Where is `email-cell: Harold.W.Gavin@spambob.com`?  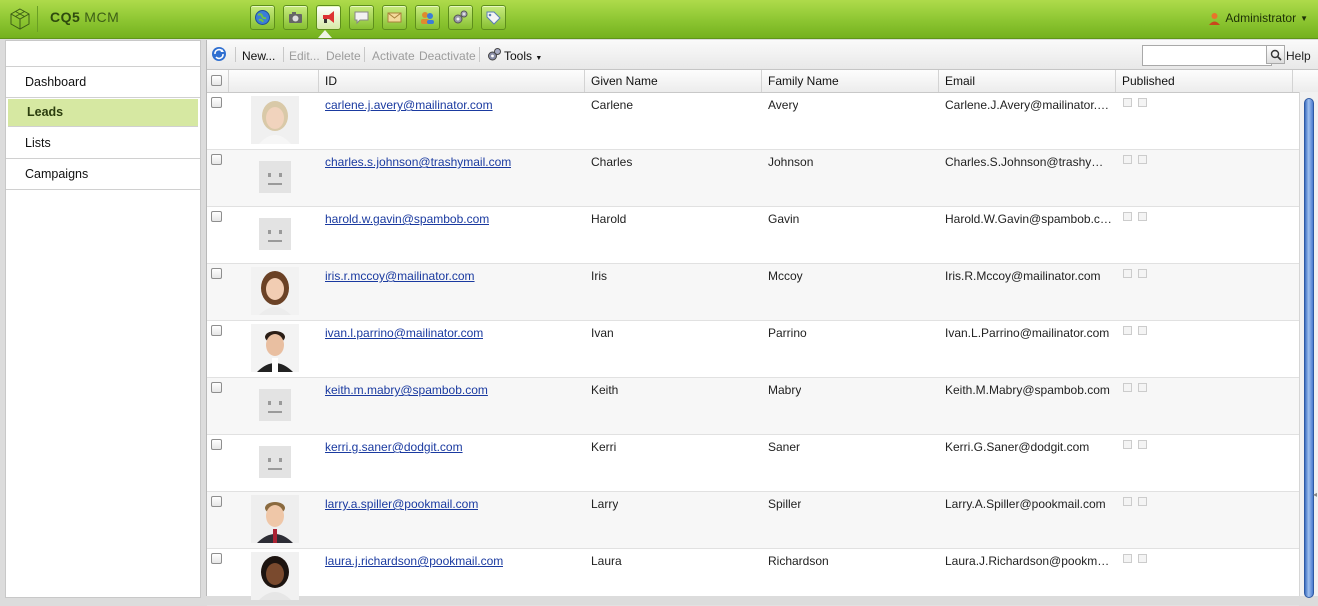
email-cell: Harold.W.Gavin@spambob.com is located at coordinates (1029, 219).